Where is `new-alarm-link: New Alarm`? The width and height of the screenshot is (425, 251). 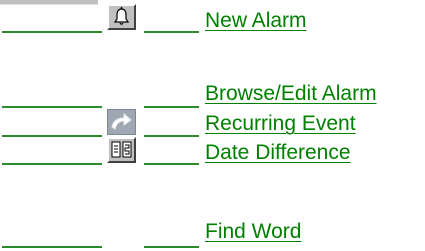
new-alarm-link: New Alarm is located at coordinates (256, 21).